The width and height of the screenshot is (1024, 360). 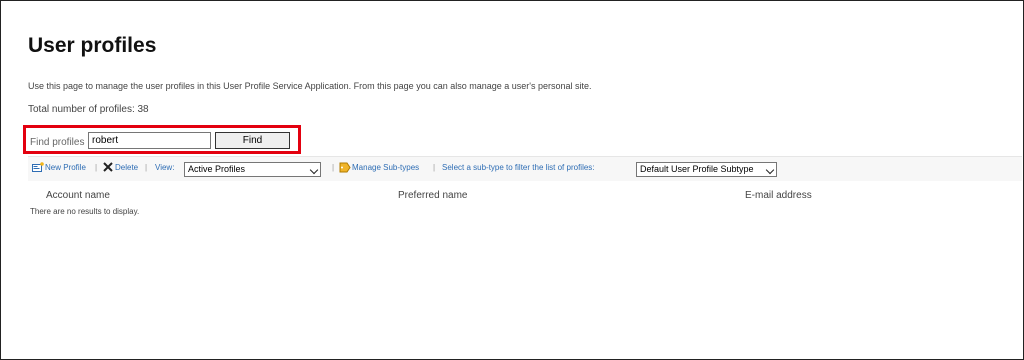 What do you see at coordinates (252, 169) in the screenshot?
I see `view-select: Active Profiles` at bounding box center [252, 169].